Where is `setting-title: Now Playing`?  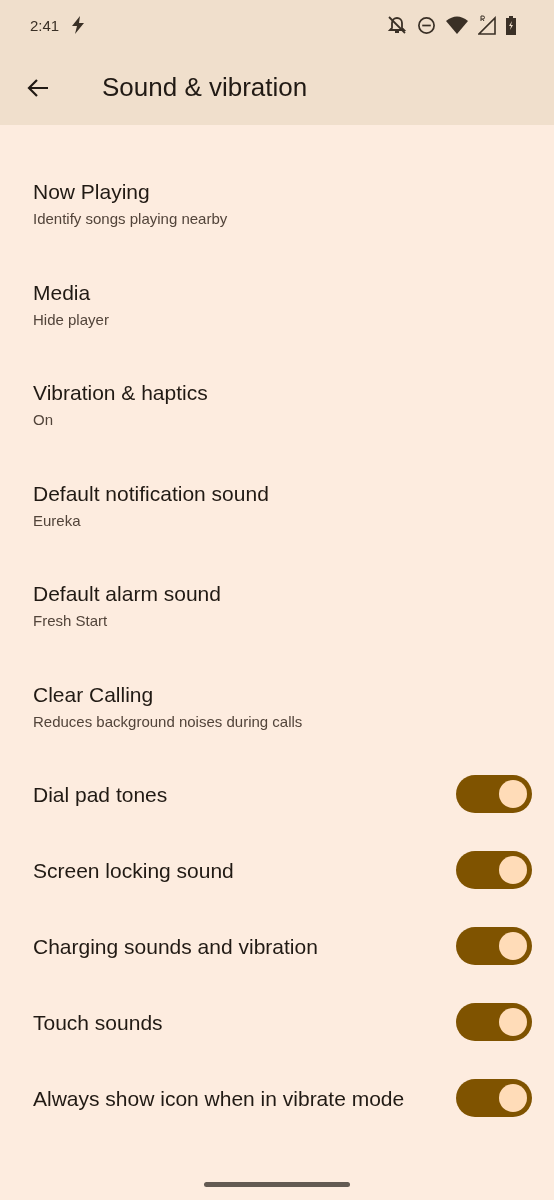
setting-title: Now Playing is located at coordinates (223, 192).